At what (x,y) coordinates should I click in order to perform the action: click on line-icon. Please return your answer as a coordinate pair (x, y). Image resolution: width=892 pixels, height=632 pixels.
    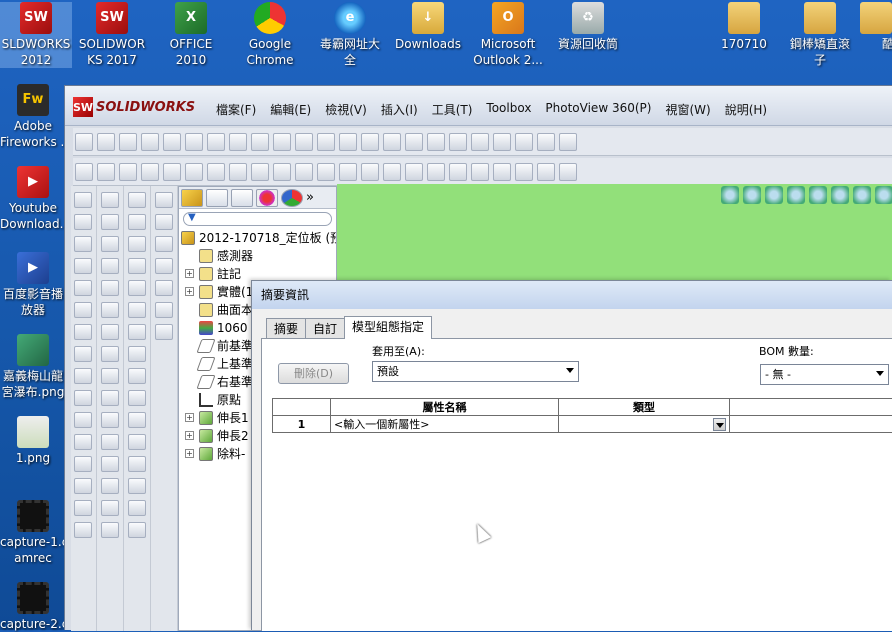
    Looking at the image, I should click on (128, 172).